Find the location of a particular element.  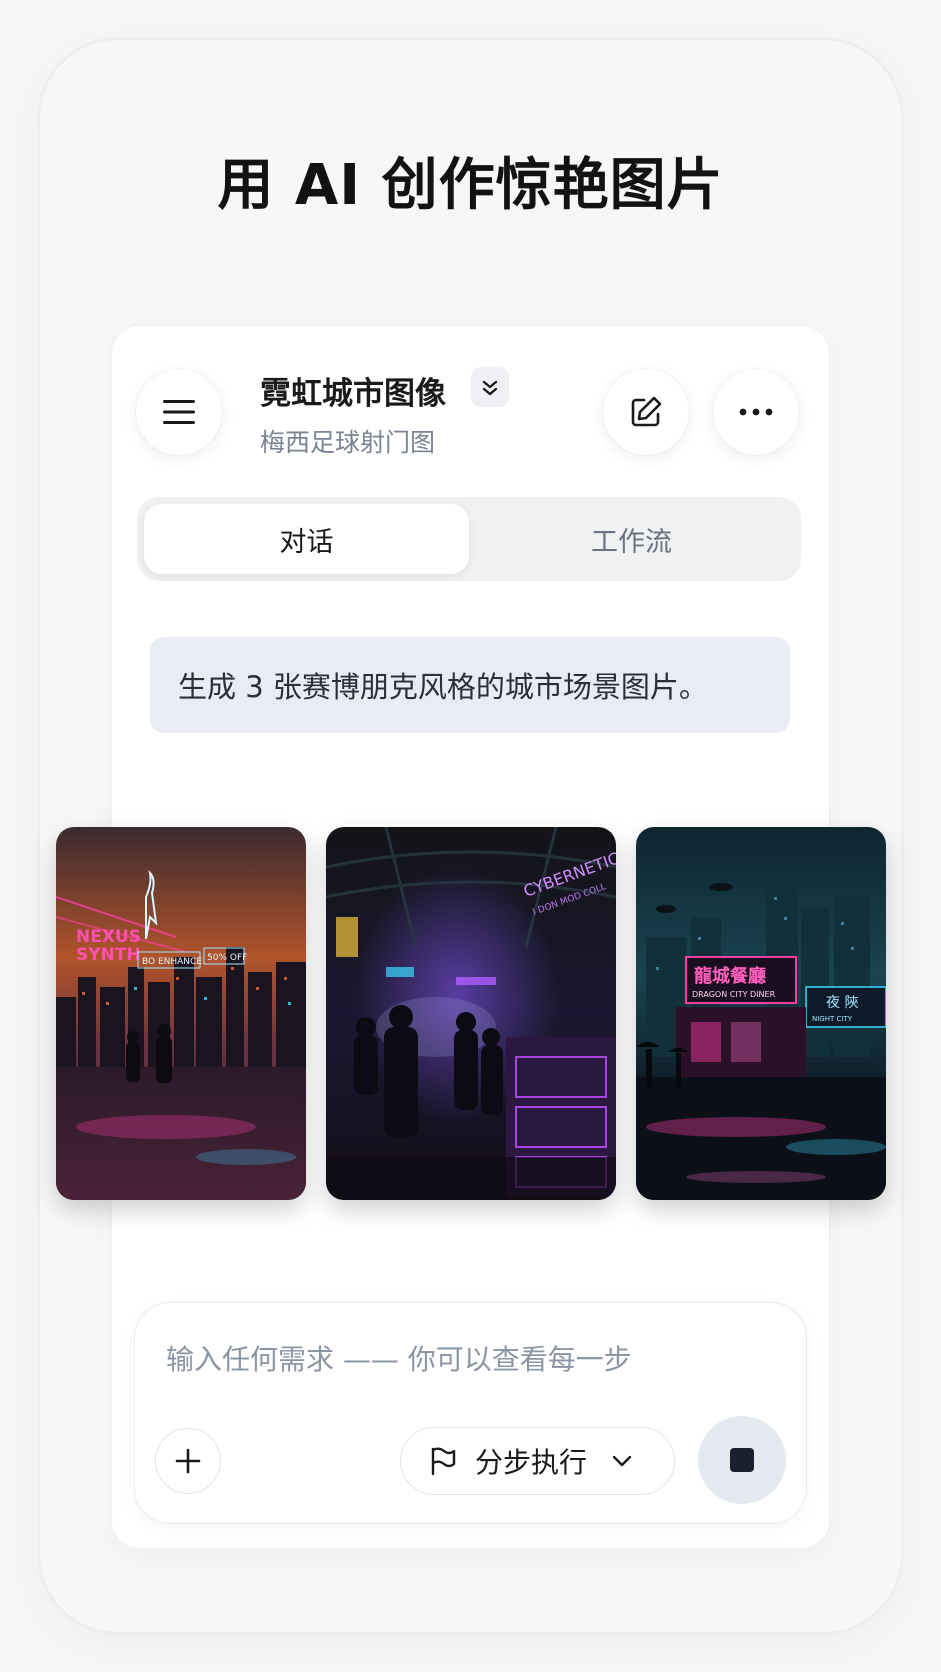

chevron-down-icon is located at coordinates (622, 1461).